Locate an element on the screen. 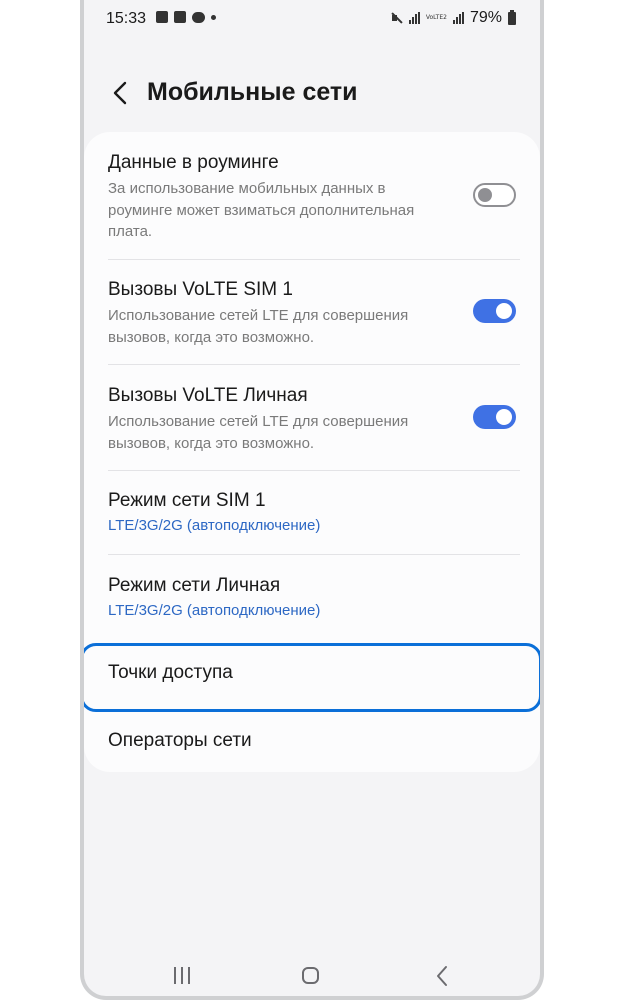  volte-icon: VoLTE2 is located at coordinates (436, 17).